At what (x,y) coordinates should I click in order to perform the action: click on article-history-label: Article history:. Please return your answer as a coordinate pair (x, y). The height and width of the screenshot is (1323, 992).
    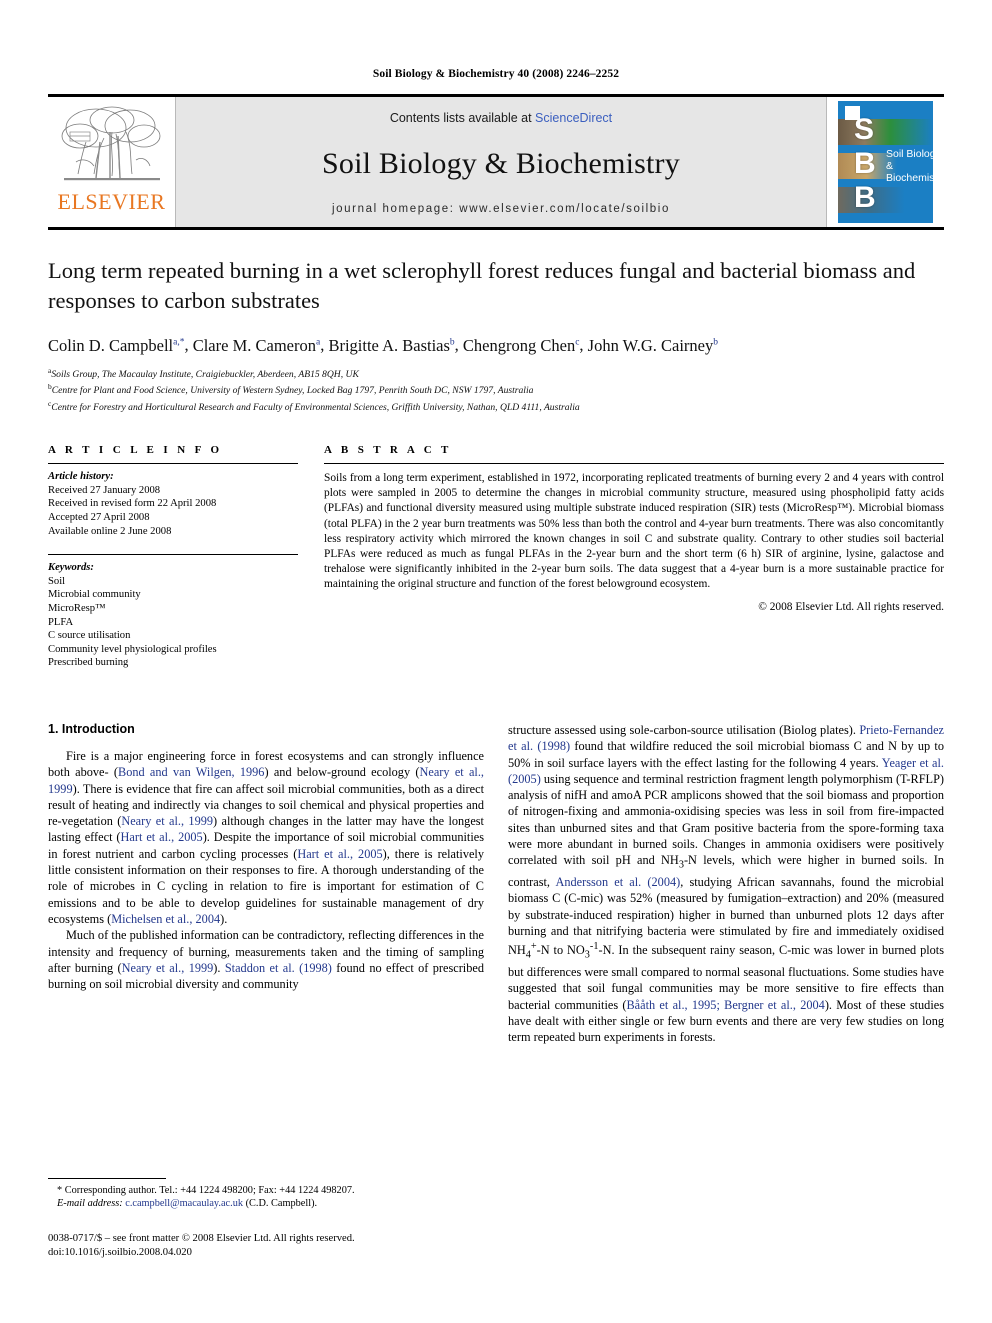
    Looking at the image, I should click on (81, 477).